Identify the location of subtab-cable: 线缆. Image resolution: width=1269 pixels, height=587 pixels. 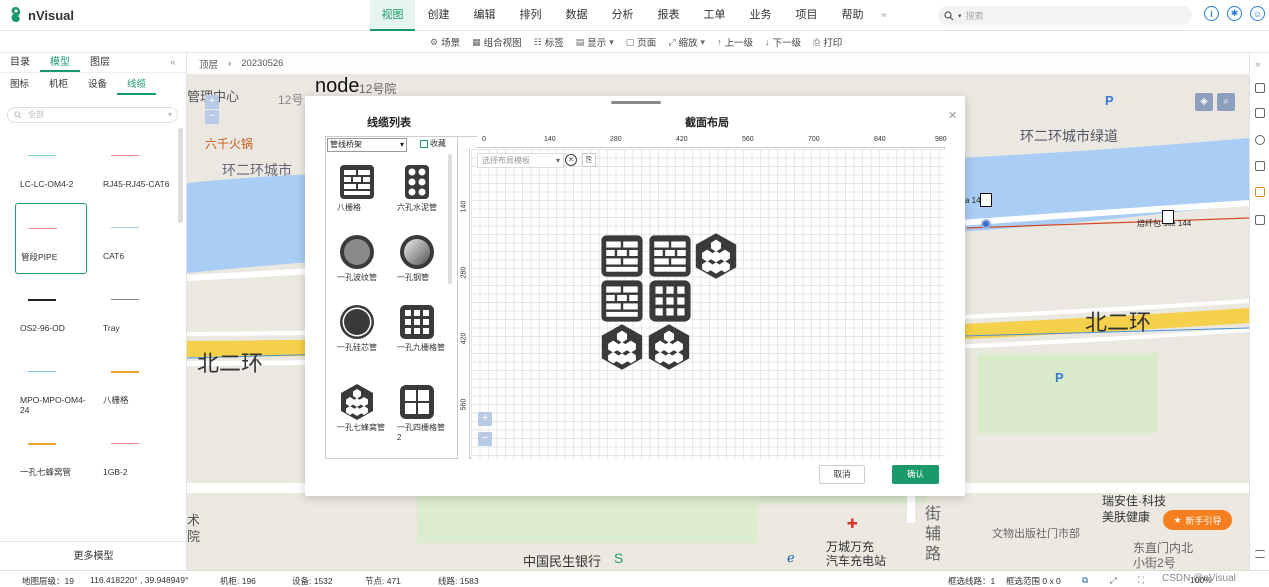
(137, 85).